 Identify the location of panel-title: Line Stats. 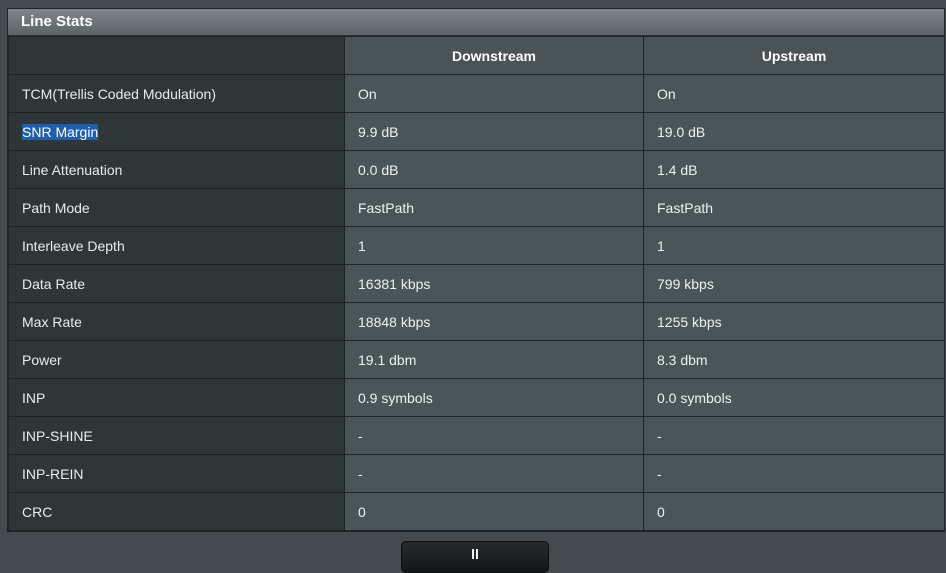
(476, 22).